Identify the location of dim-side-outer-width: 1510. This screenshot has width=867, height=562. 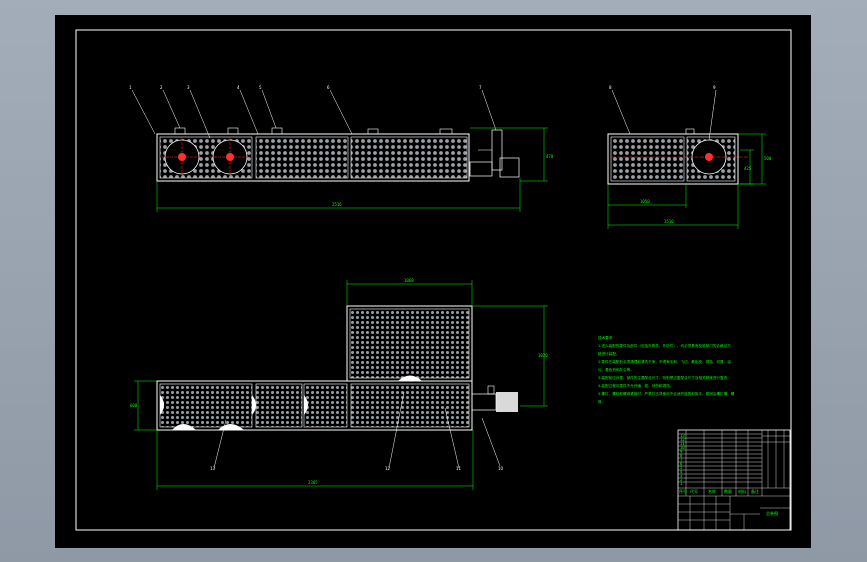
(669, 221).